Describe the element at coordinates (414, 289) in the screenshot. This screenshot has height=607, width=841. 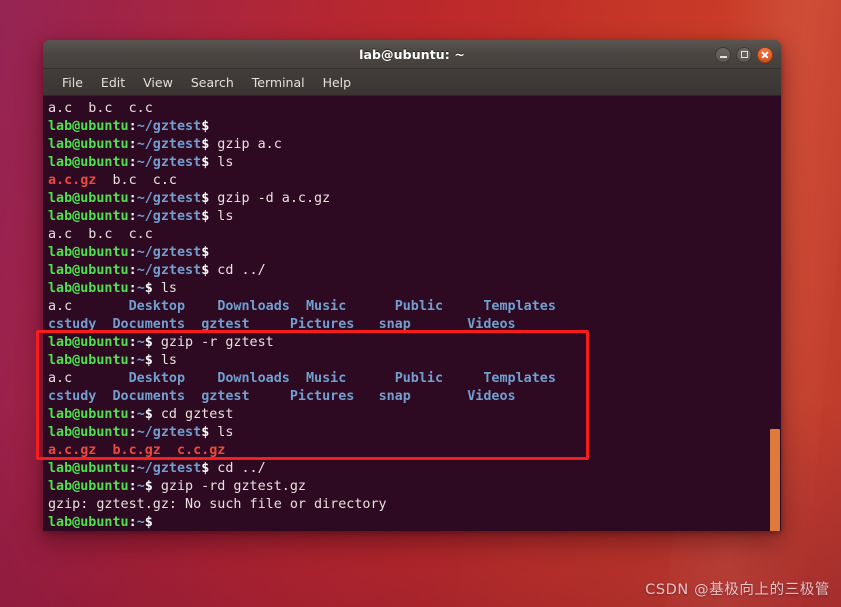
I see `terminal-prompt-line: lab@ubuntu:~$ ls` at that location.